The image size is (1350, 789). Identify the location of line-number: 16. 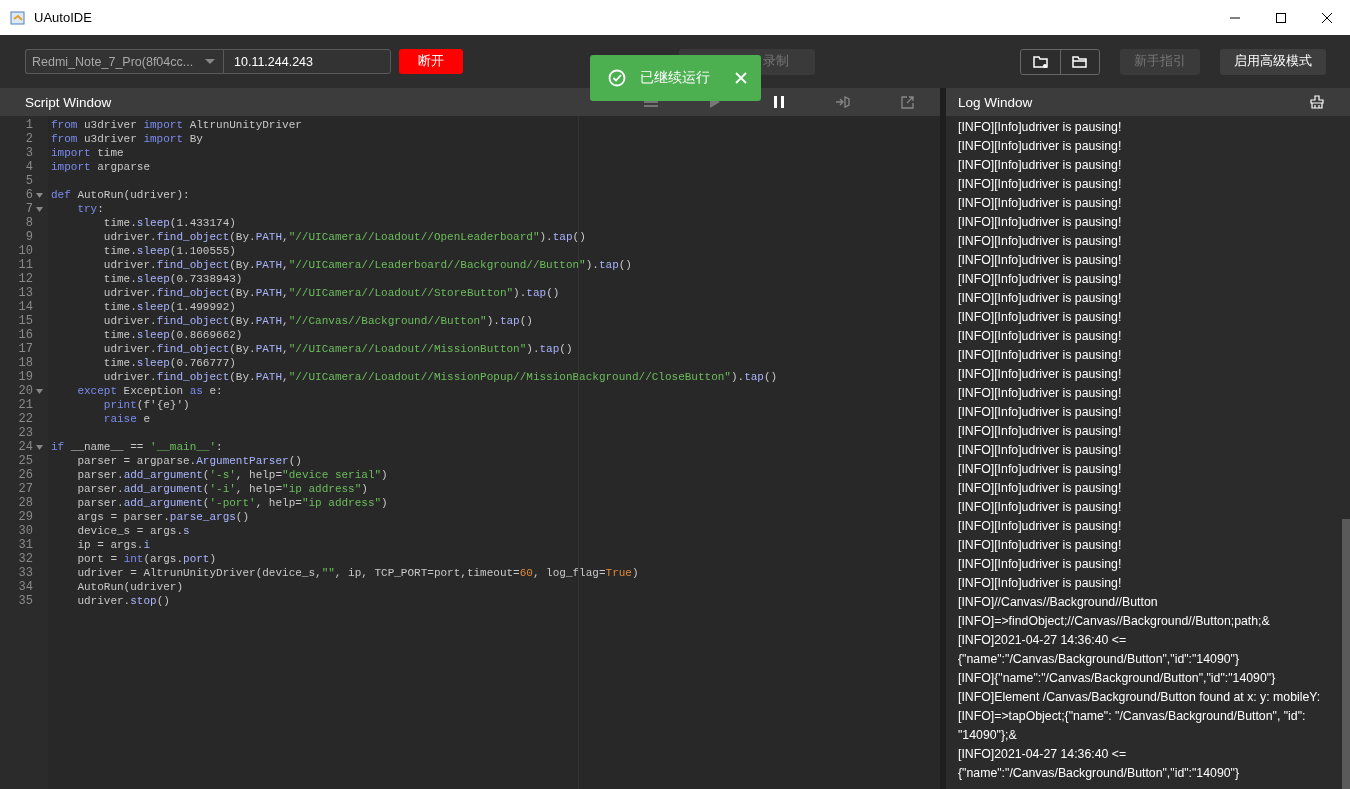
(25, 335).